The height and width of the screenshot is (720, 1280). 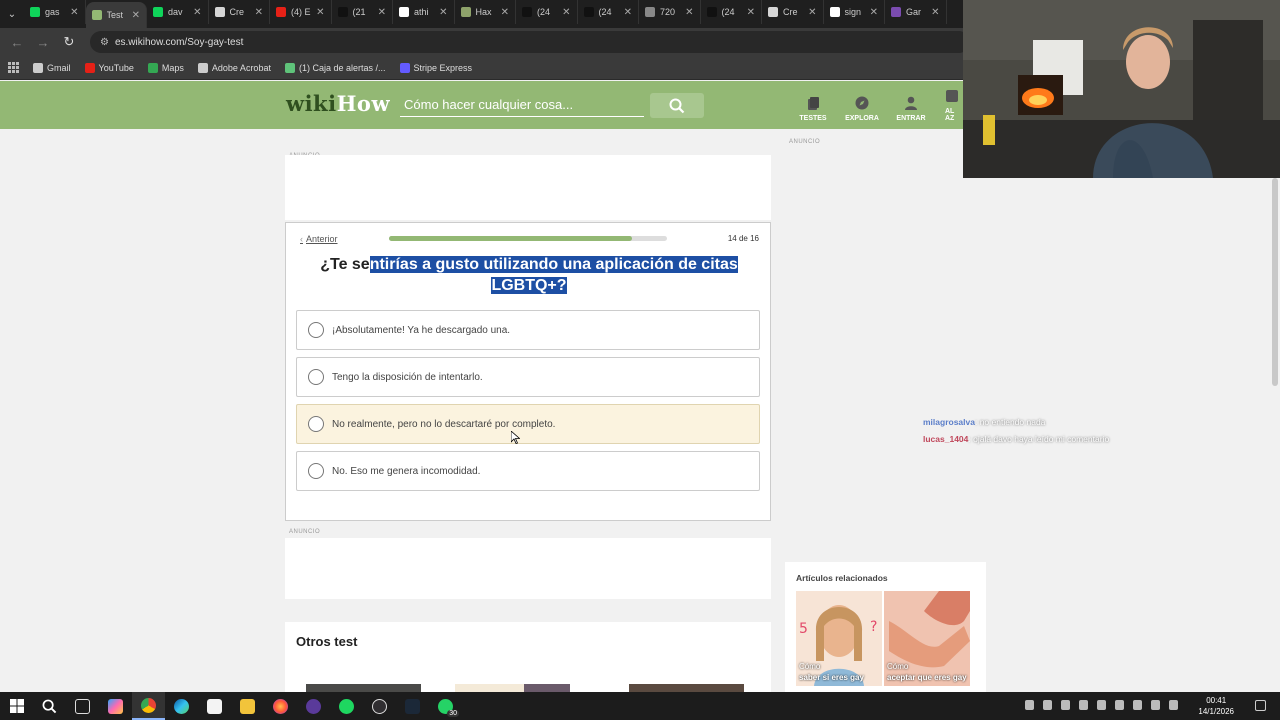 I want to click on browser-tab: 720 ✕, so click(x=670, y=12).